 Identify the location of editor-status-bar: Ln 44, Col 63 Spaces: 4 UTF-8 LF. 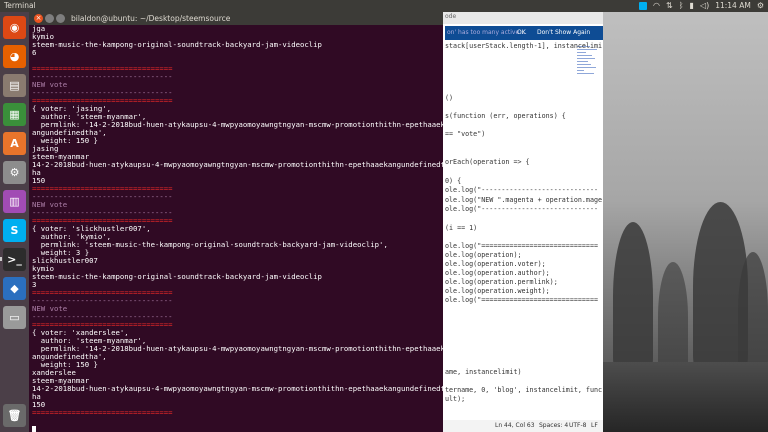
(523, 426).